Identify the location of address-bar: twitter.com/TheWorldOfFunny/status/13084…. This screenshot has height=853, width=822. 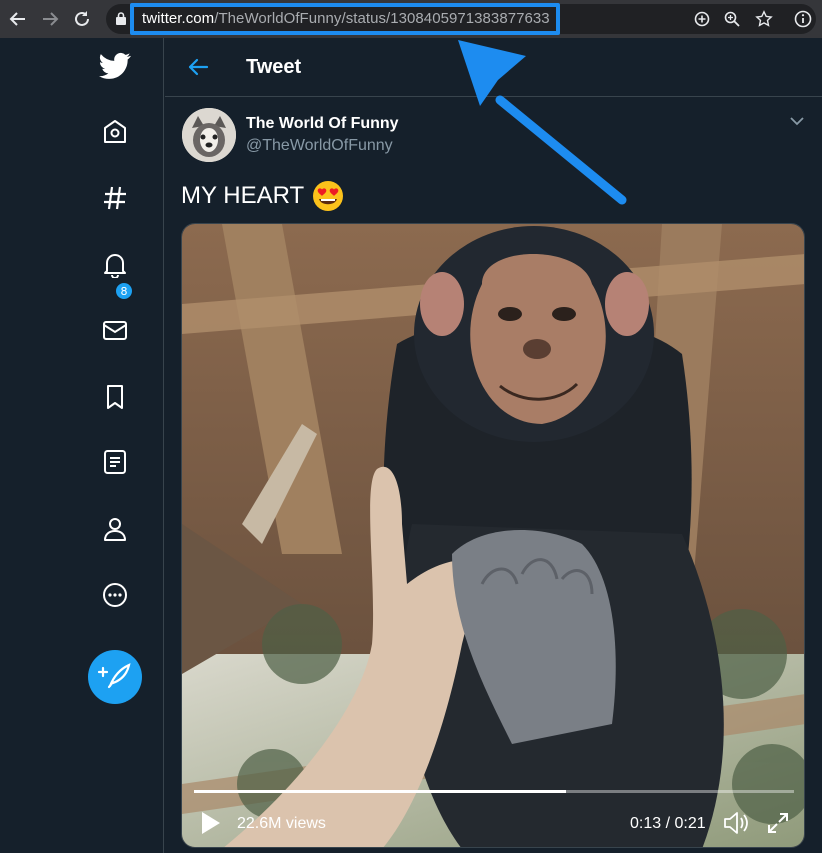
(461, 19).